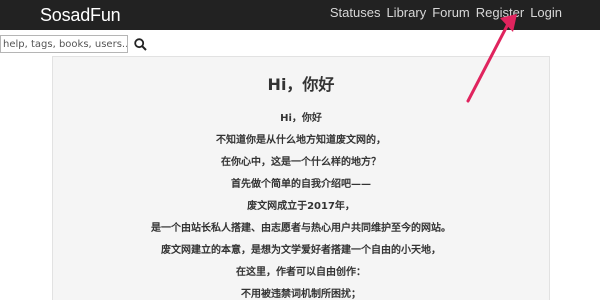 The height and width of the screenshot is (300, 600). I want to click on brand-logo: SosadFun, so click(80, 15).